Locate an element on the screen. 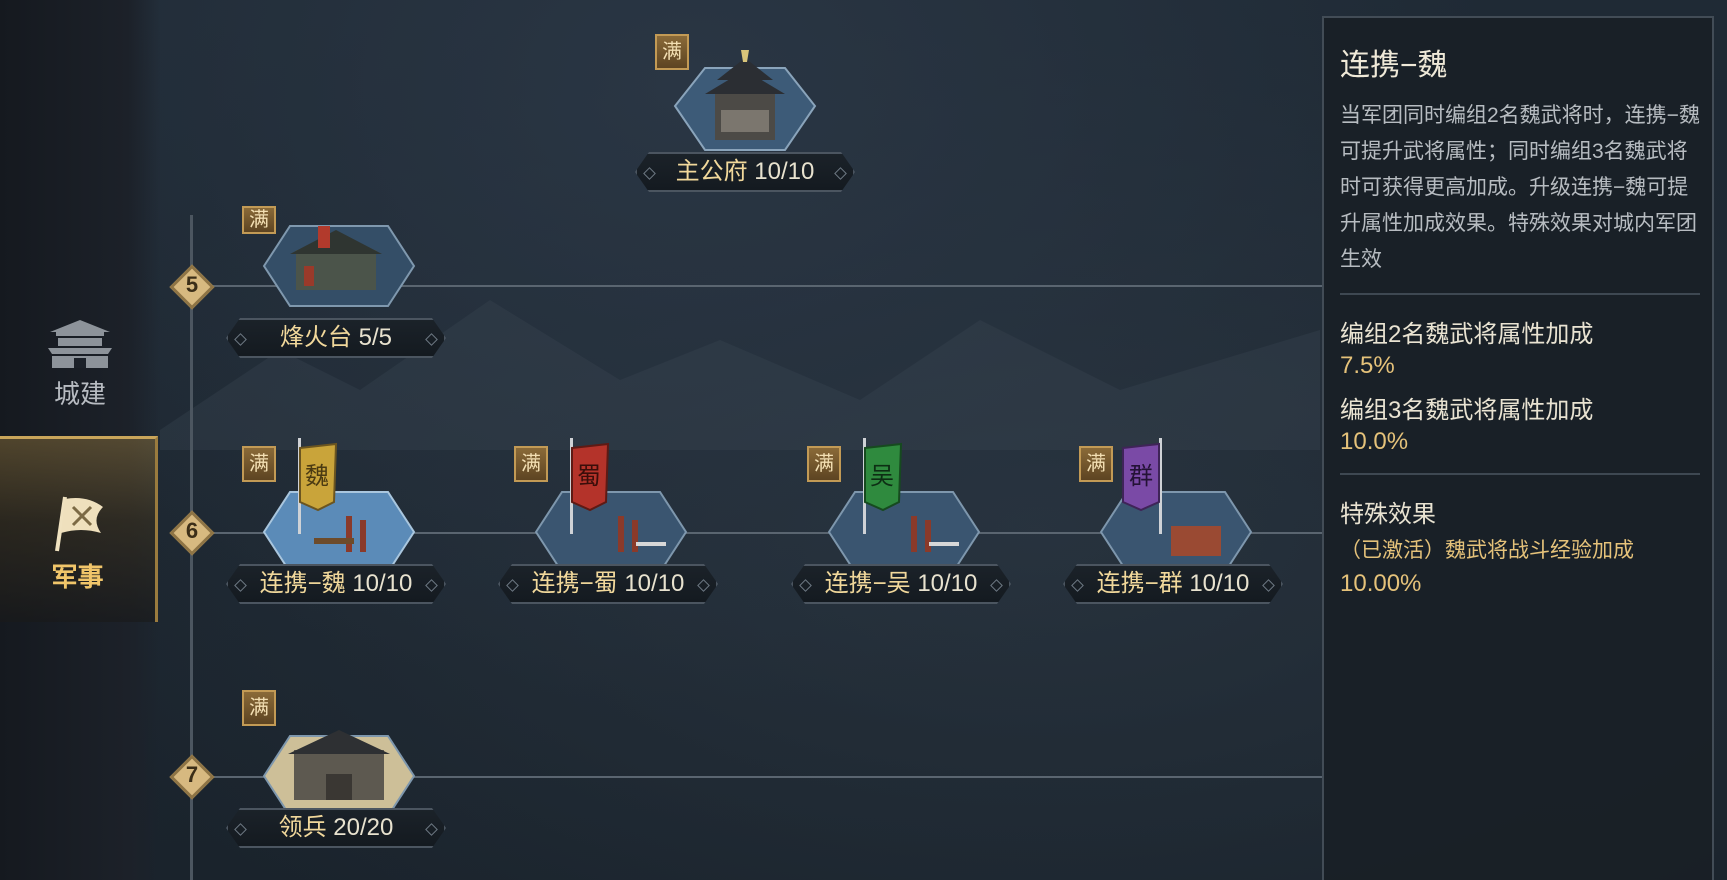 This screenshot has height=880, width=1727. troop-command-progress: 20/20 is located at coordinates (363, 827).